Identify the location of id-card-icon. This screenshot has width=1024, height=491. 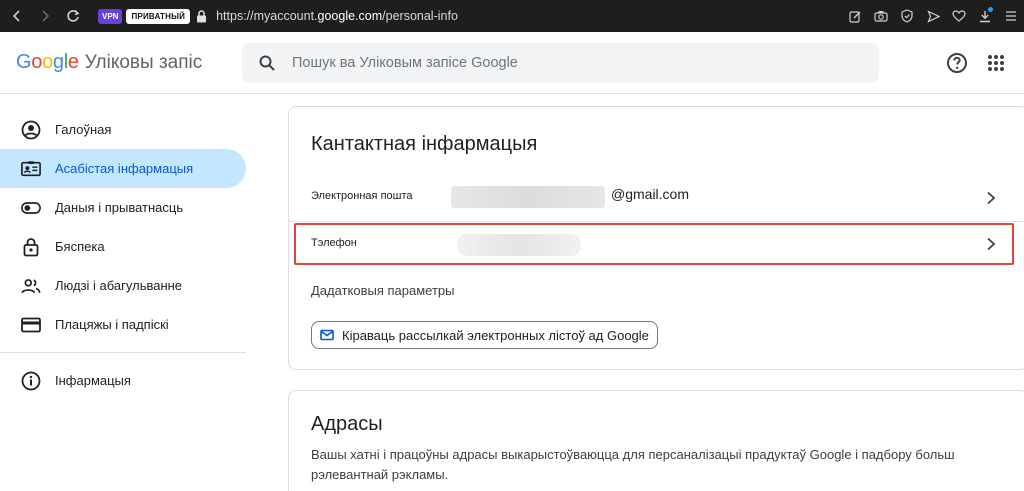
(31, 169).